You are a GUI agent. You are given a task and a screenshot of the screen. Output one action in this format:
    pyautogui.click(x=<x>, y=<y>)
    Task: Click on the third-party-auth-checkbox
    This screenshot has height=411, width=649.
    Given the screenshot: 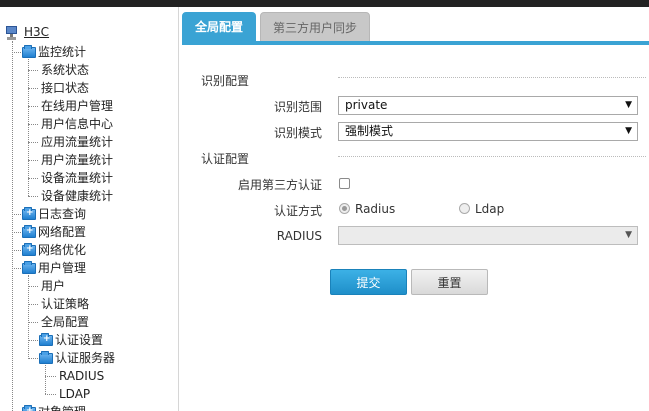 What is the action you would take?
    pyautogui.click(x=344, y=183)
    